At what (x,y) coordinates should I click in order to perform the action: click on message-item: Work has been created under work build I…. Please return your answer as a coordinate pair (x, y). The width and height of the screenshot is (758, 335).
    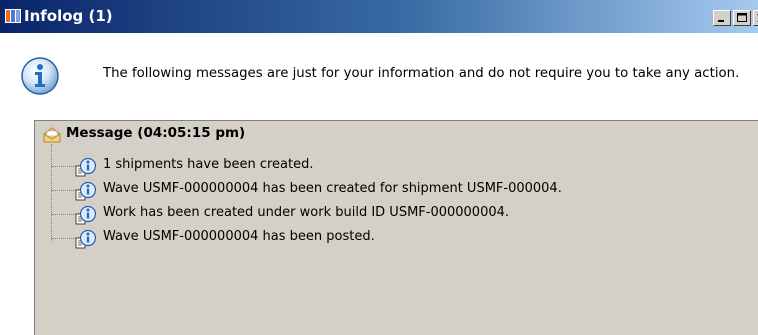
    Looking at the image, I should click on (385, 214).